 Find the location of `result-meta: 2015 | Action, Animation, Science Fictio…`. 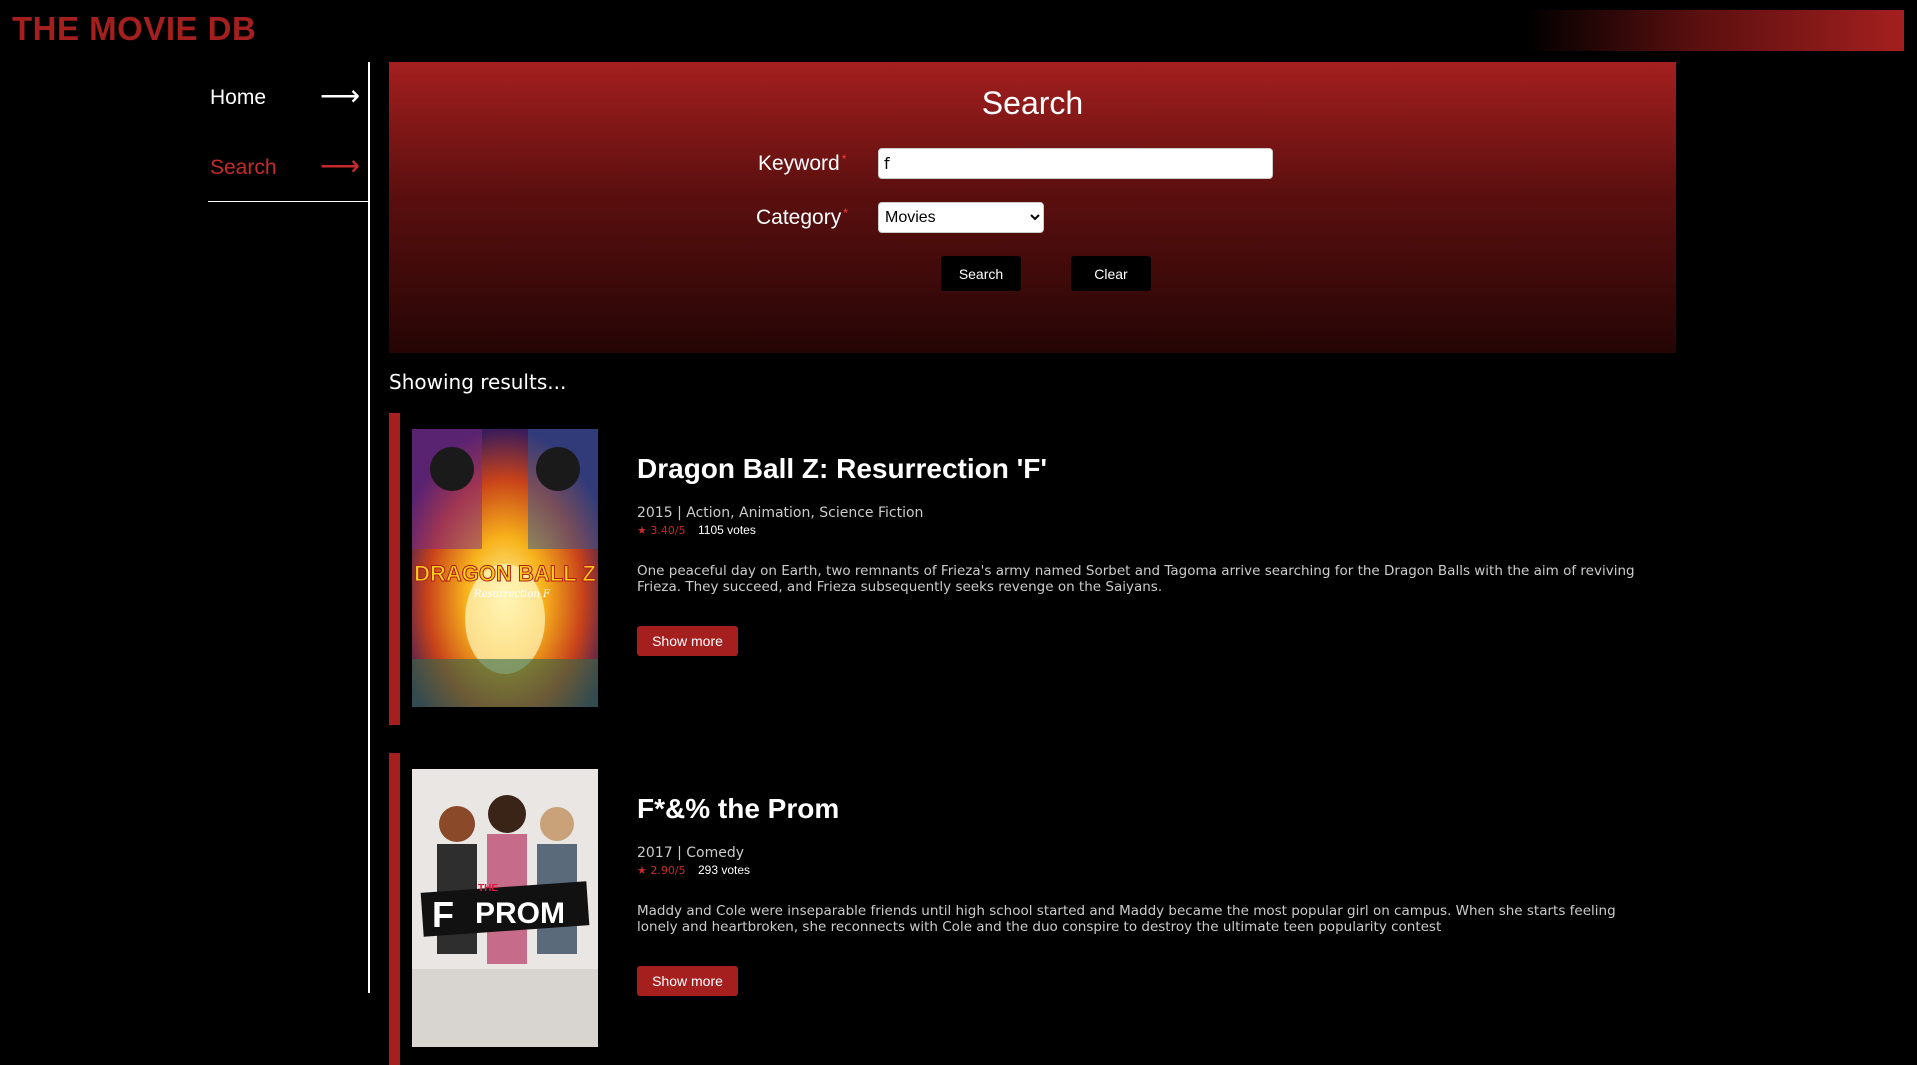

result-meta: 2015 | Action, Animation, Science Fictio… is located at coordinates (780, 513).